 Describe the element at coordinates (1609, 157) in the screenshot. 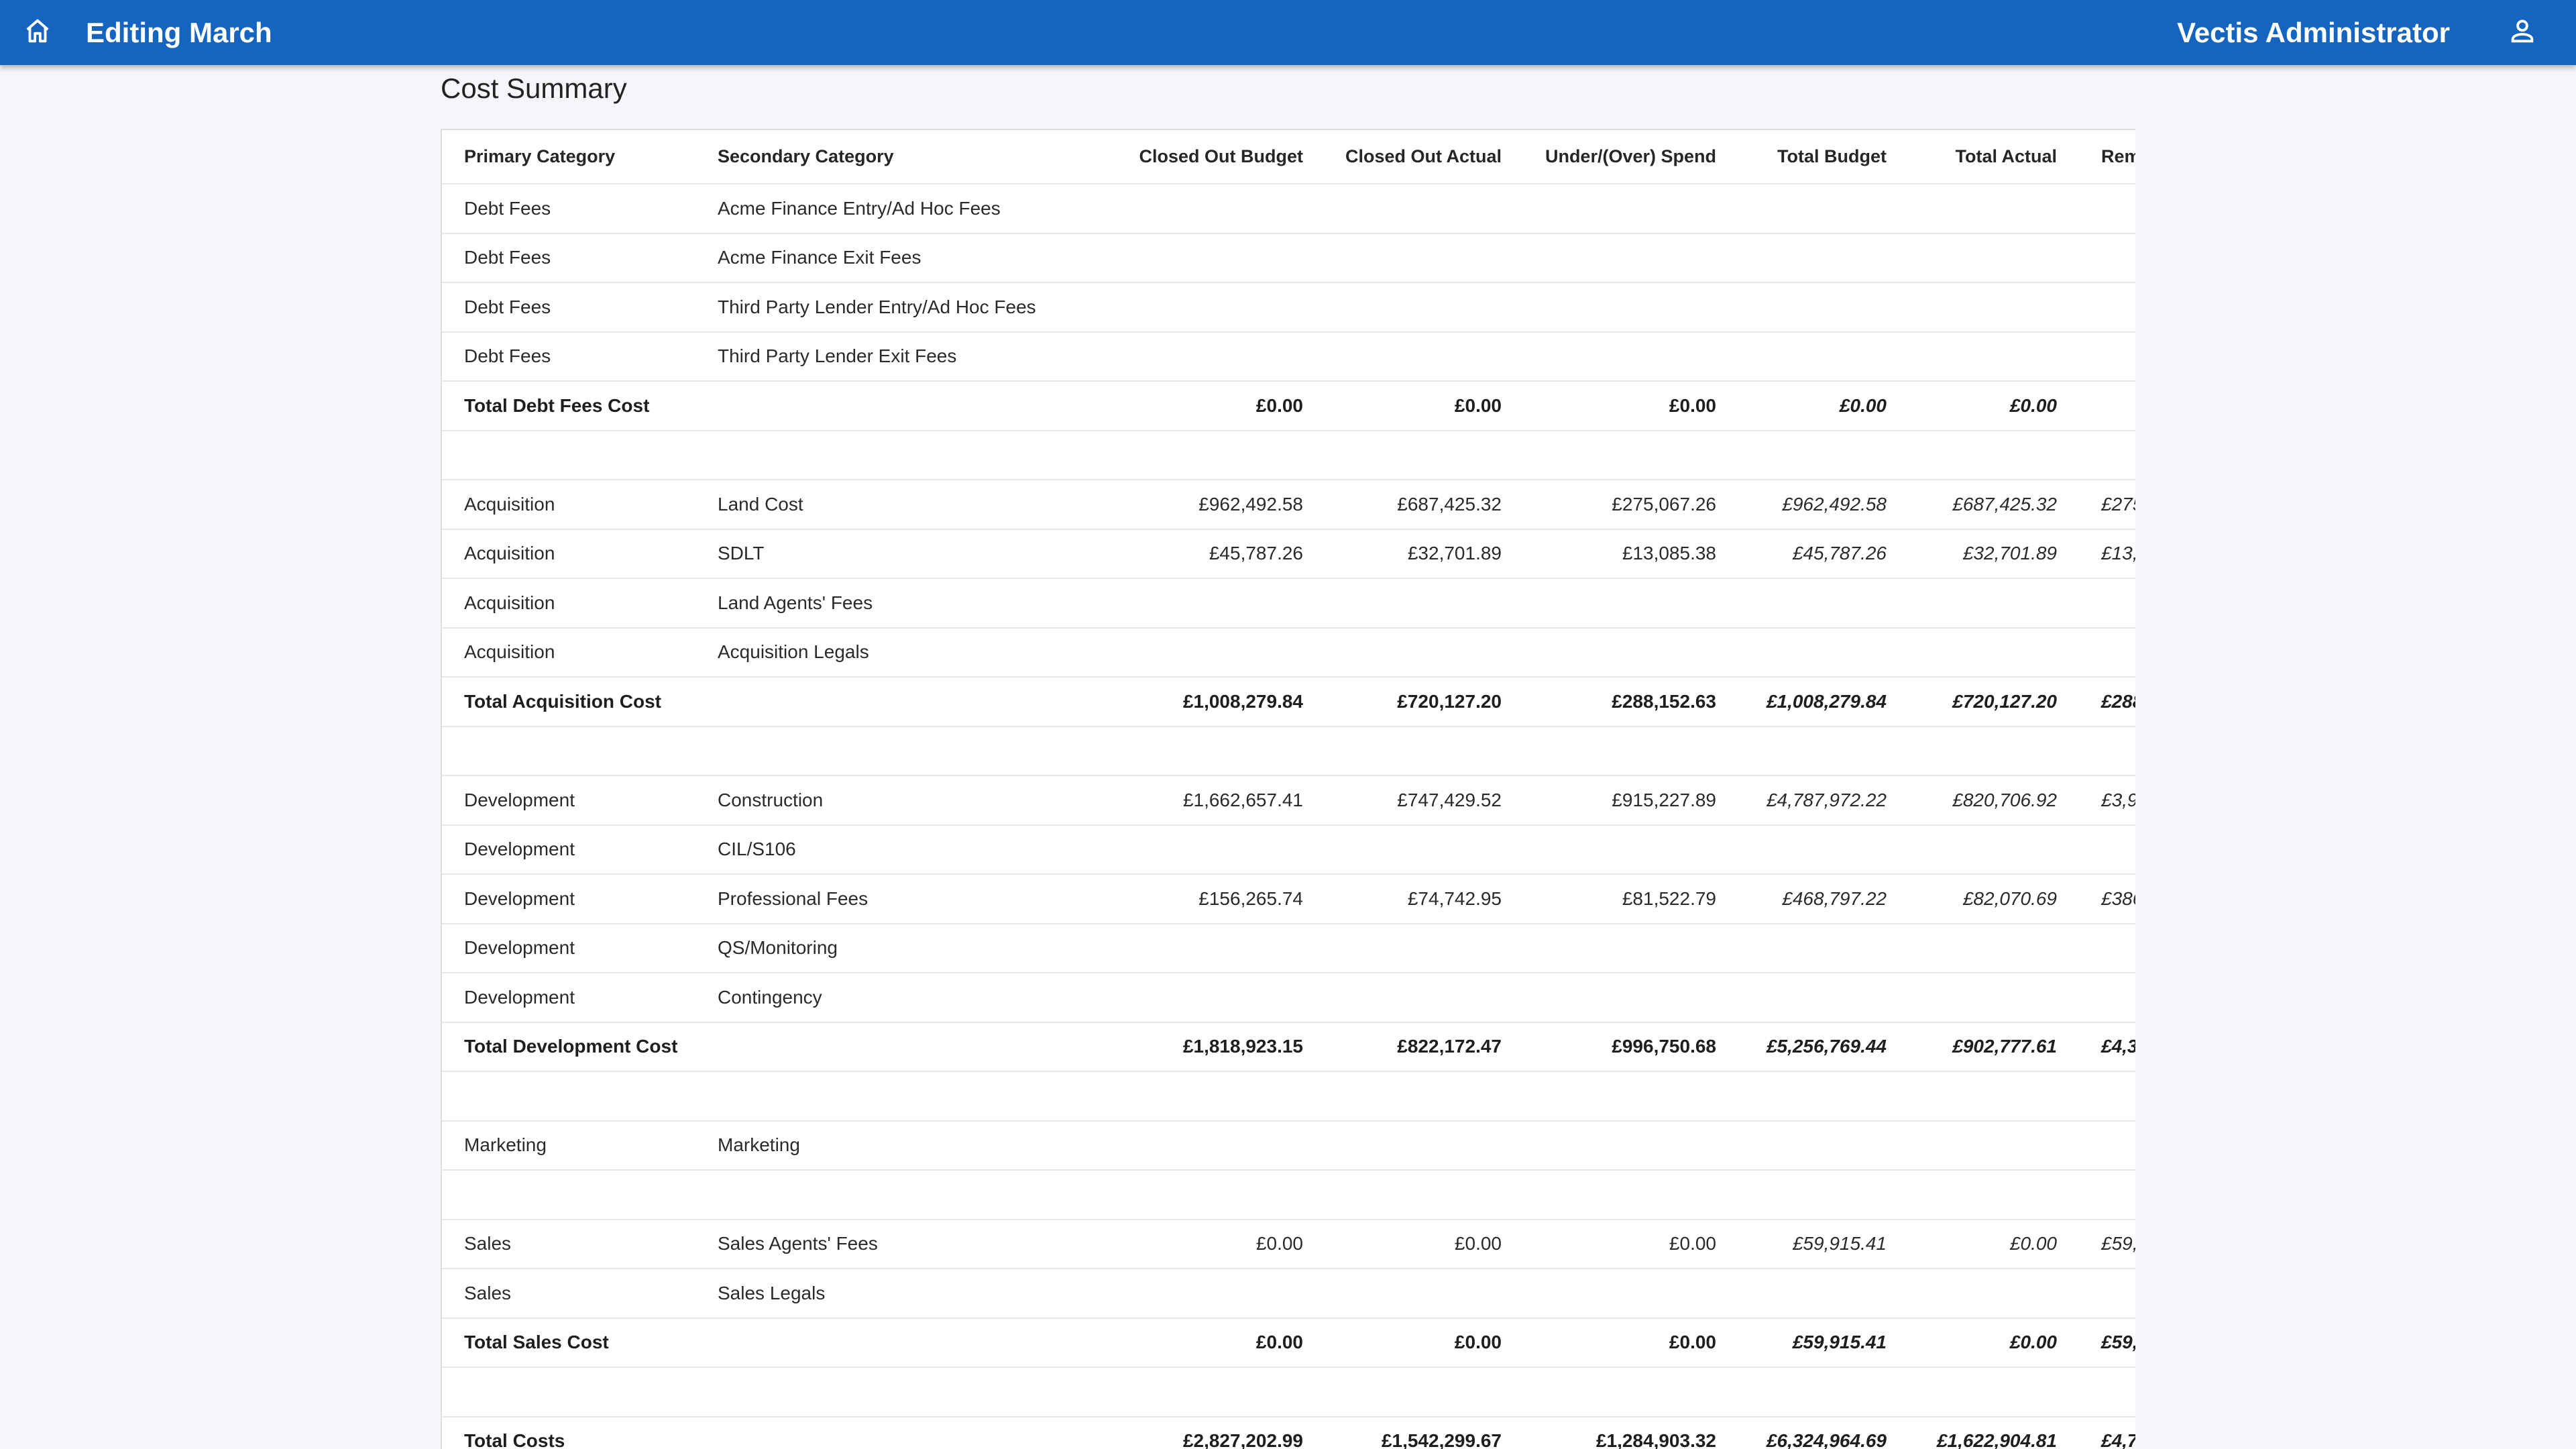

I see `column-header-under-over-spend: Under/(Over) Spend` at that location.